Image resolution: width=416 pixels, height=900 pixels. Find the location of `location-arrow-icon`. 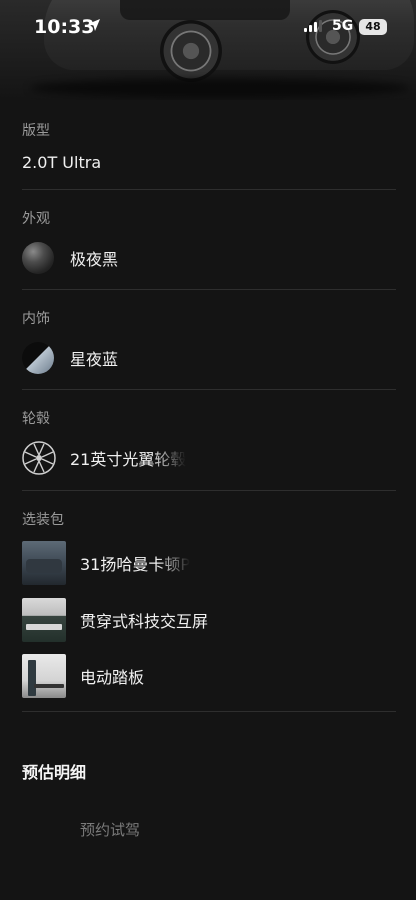

location-arrow-icon is located at coordinates (94, 25).